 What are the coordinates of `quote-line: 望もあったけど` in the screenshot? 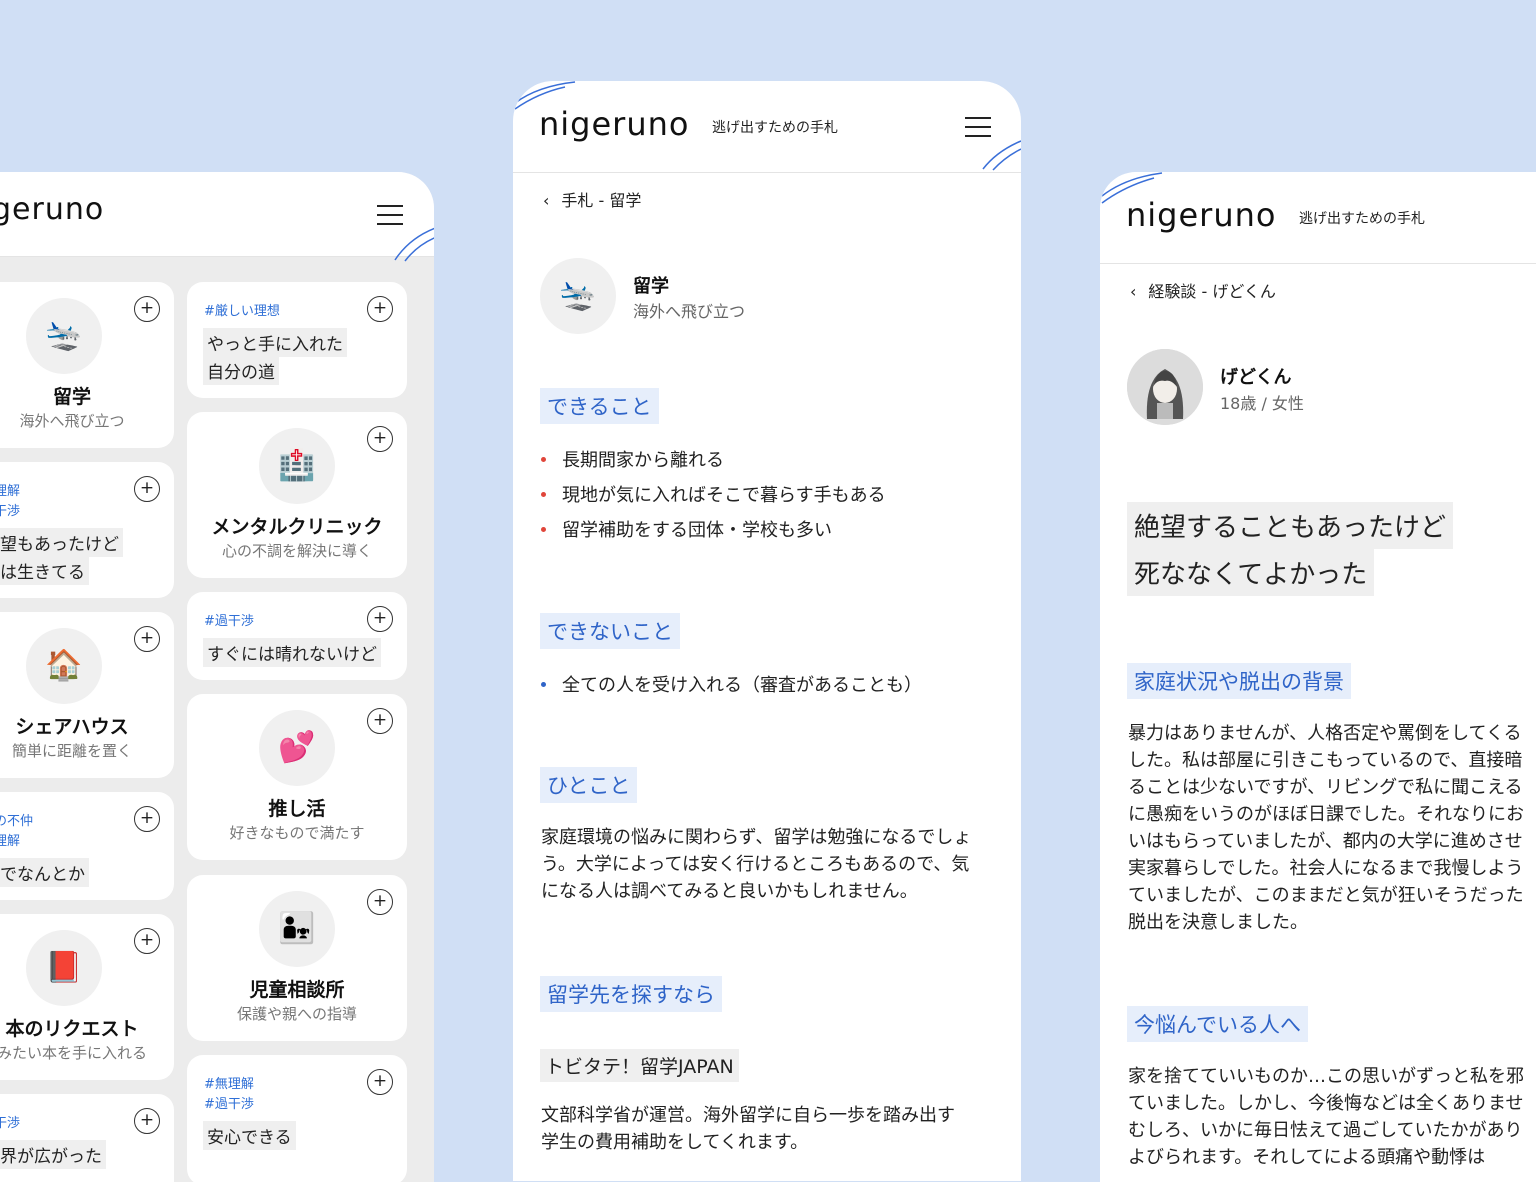 It's located at (61, 542).